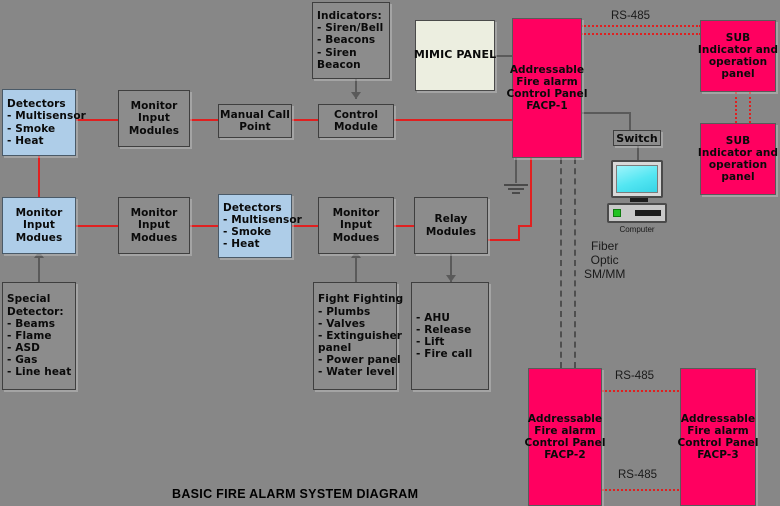  I want to click on arrow-relay-to-ahulist-icon, so click(451, 278).